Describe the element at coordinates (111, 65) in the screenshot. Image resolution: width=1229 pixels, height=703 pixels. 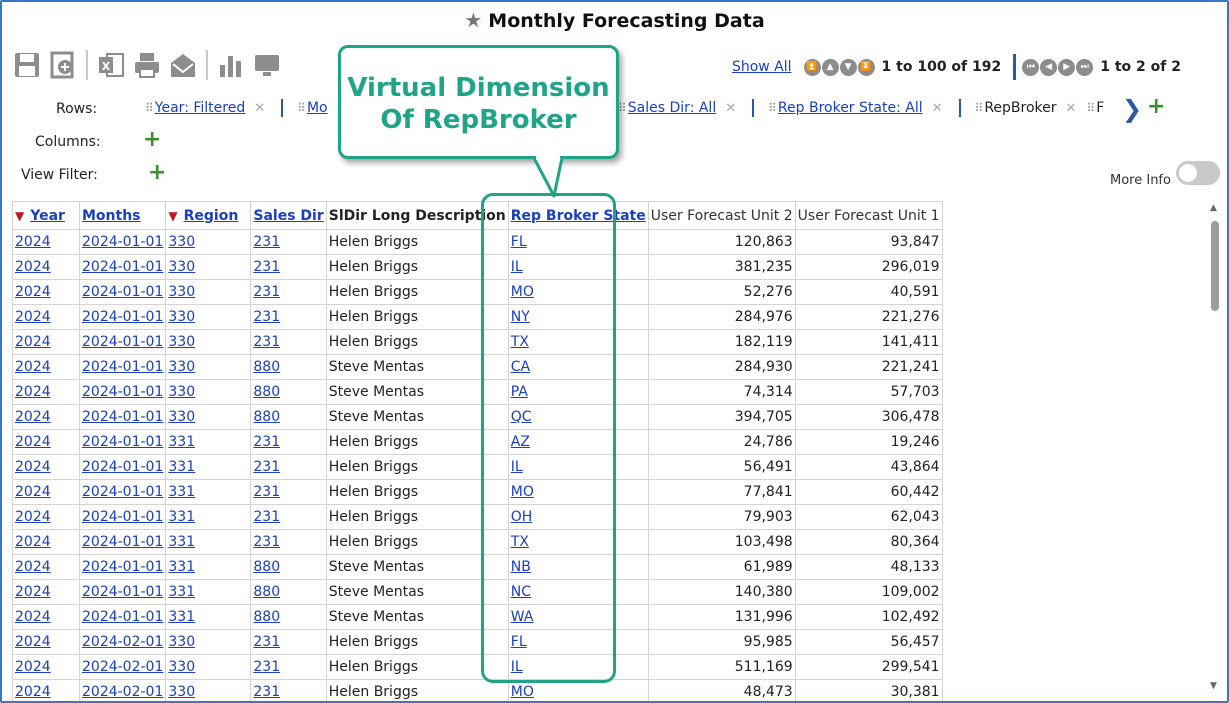
I see `excel-icon: X` at that location.